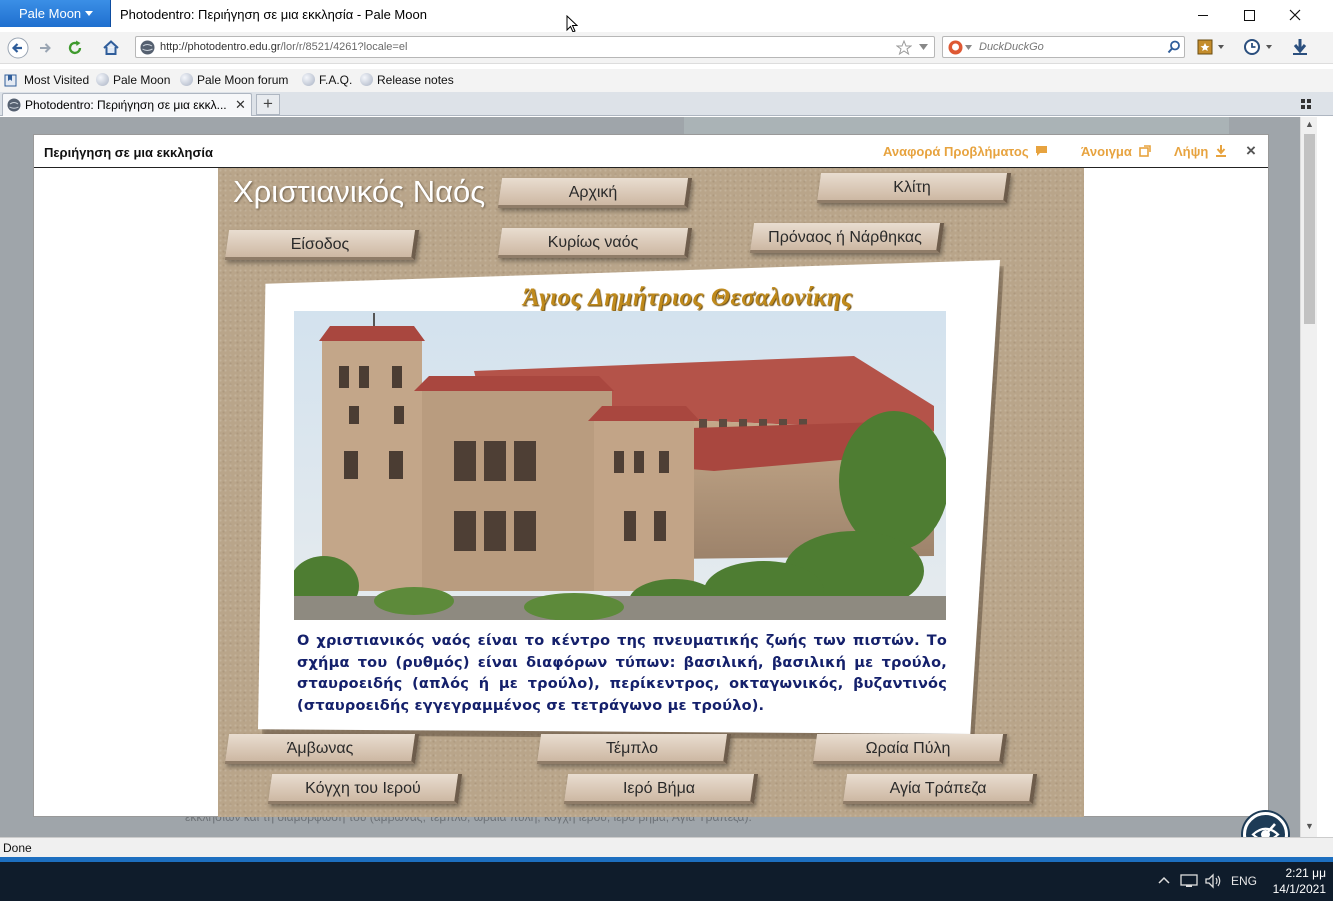 Image resolution: width=1333 pixels, height=901 pixels. What do you see at coordinates (147, 47) in the screenshot?
I see `site-identity-icon` at bounding box center [147, 47].